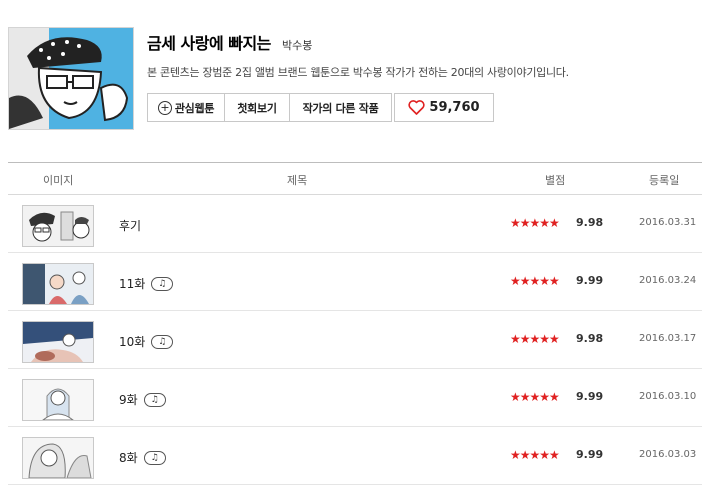  I want to click on webtoon-thumbnail, so click(71, 78).